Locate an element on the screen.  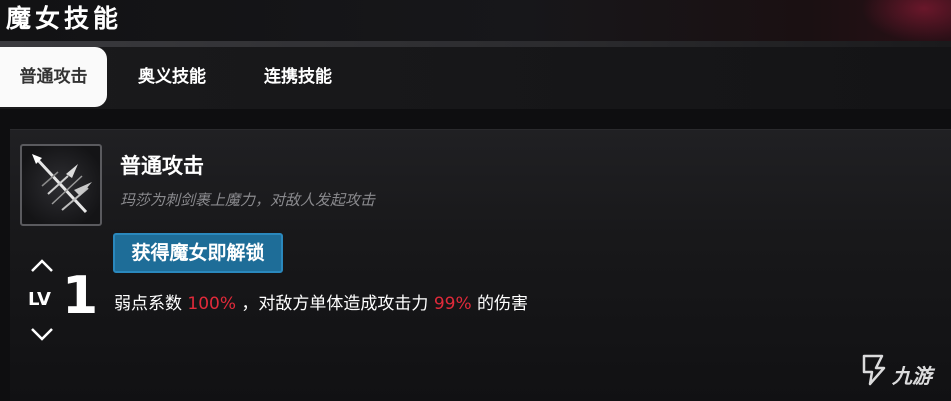
tab-ultimate-skill: 奥义技能 is located at coordinates (172, 77).